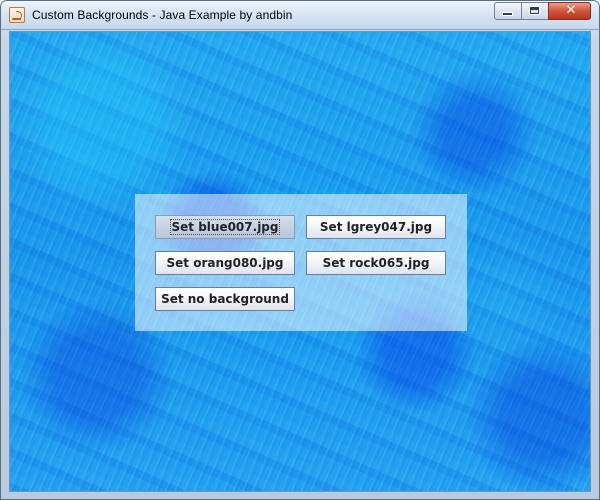  I want to click on set-lgrey047-label: Set lgrey047.jpg, so click(376, 227).